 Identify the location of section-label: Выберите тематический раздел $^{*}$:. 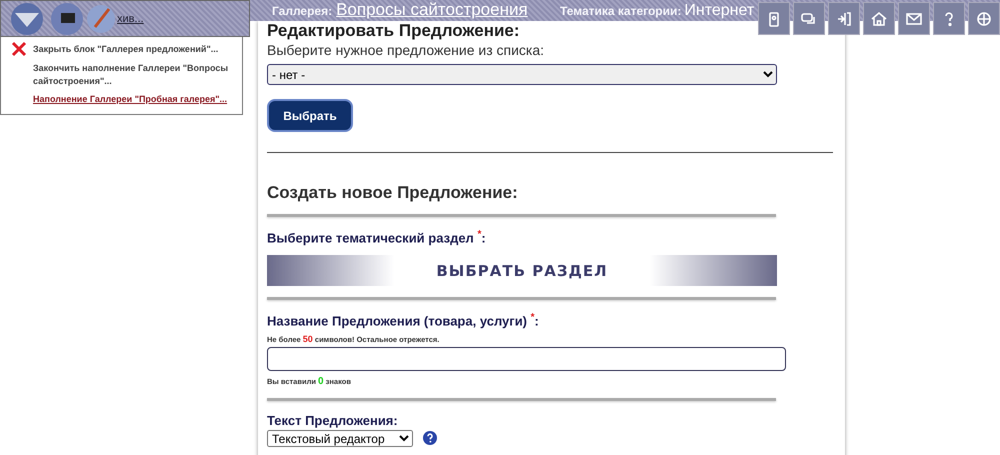
(377, 237).